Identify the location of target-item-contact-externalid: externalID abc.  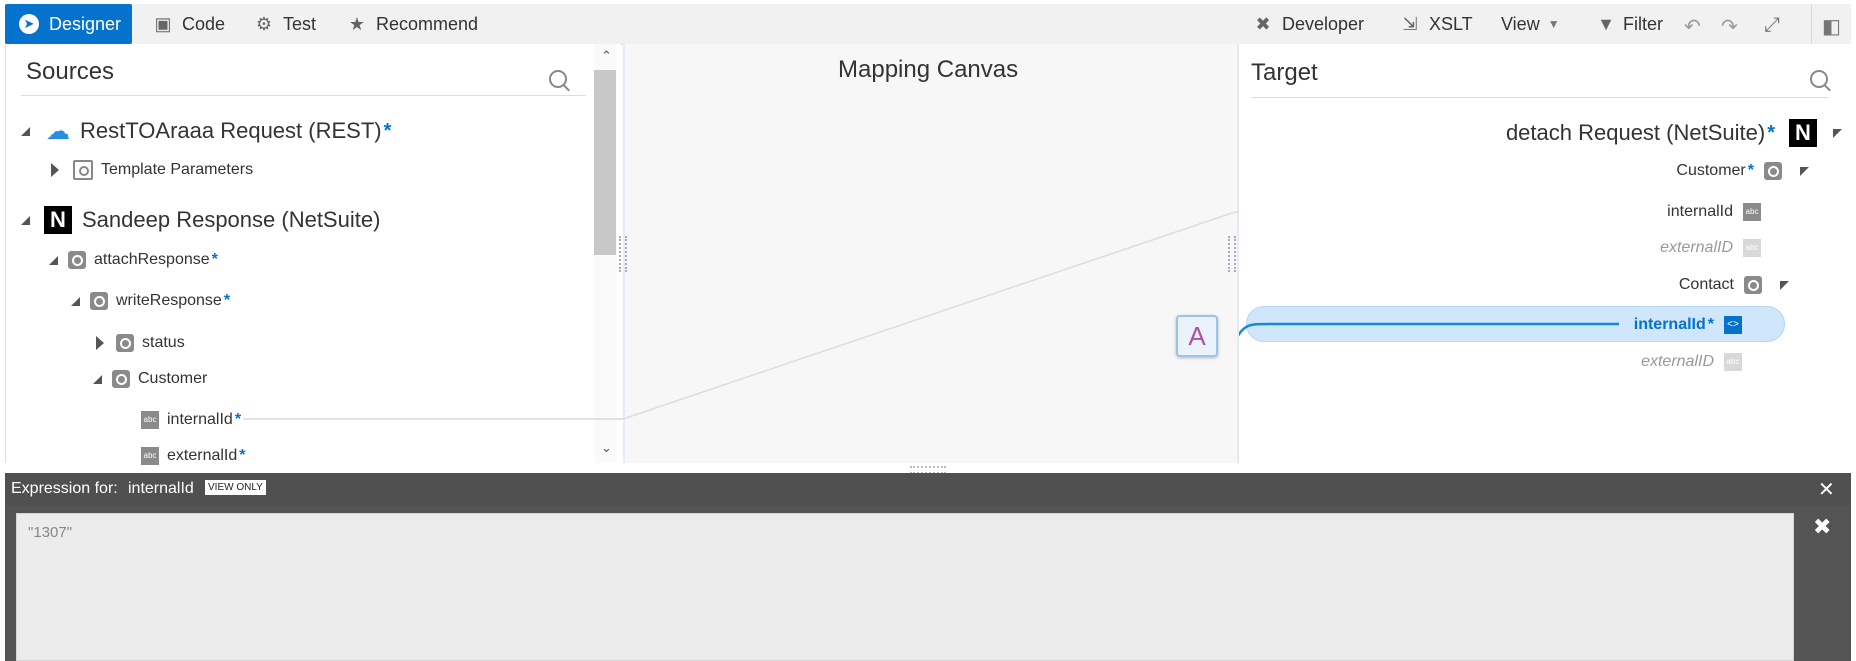
(1691, 362).